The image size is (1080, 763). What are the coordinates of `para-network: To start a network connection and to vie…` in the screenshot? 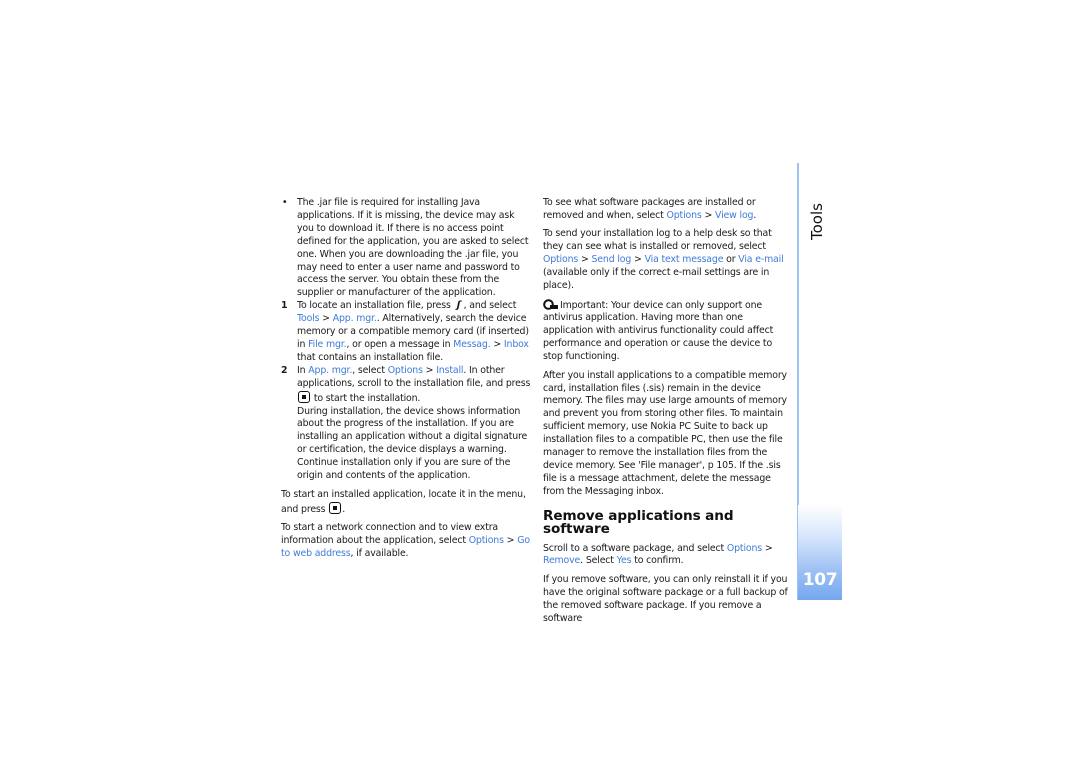 It's located at (405, 541).